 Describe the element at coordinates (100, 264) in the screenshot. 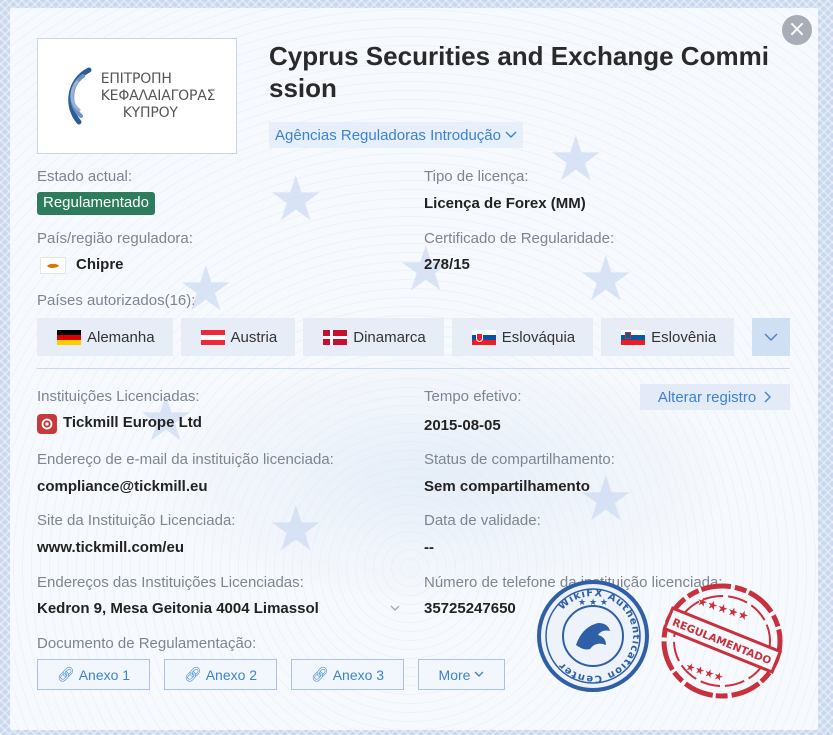

I see `pais-value: Chipre` at that location.